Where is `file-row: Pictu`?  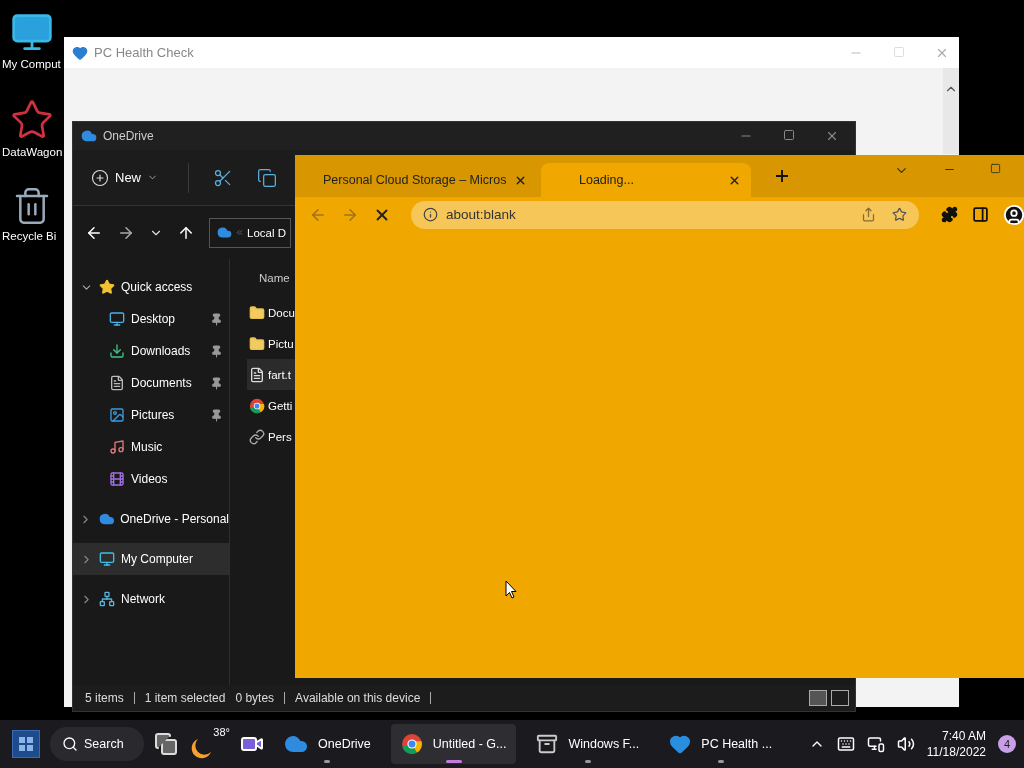 file-row: Pictu is located at coordinates (271, 343).